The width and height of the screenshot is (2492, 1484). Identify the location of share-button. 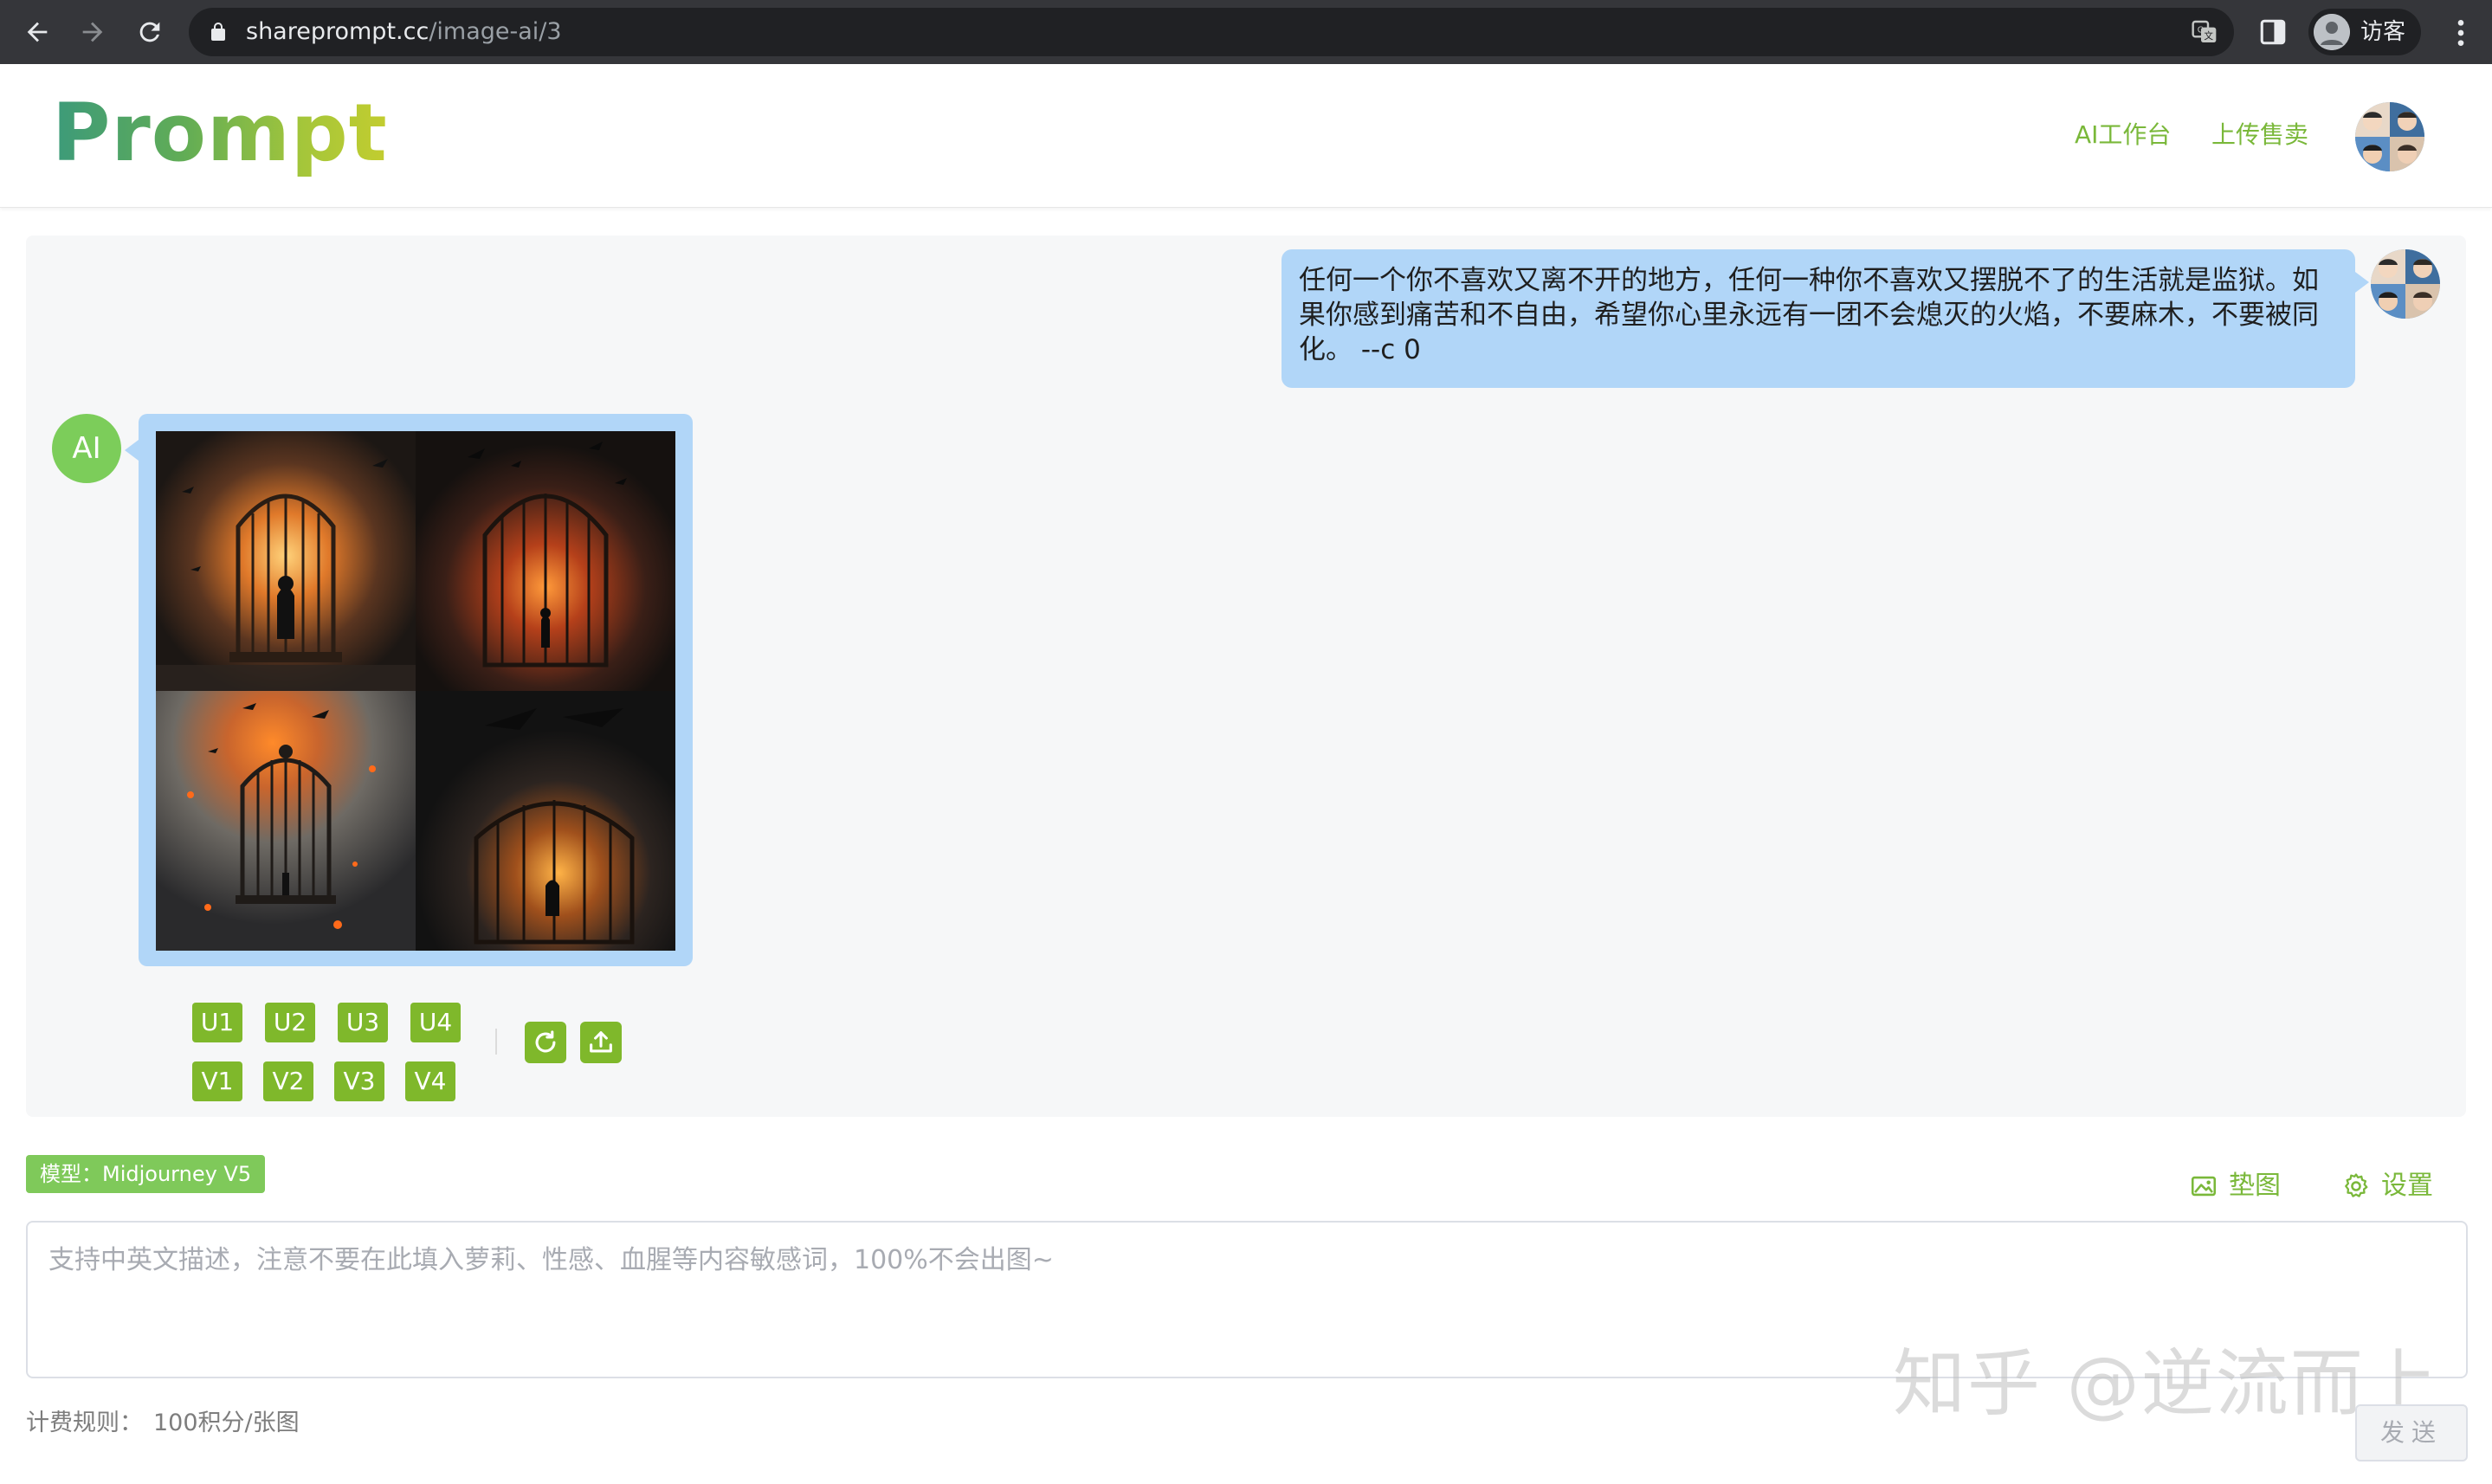
(601, 1042).